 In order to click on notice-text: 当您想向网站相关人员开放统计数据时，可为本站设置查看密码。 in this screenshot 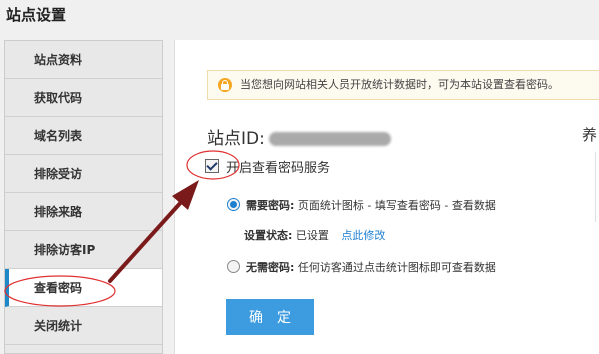, I will do `click(399, 84)`.